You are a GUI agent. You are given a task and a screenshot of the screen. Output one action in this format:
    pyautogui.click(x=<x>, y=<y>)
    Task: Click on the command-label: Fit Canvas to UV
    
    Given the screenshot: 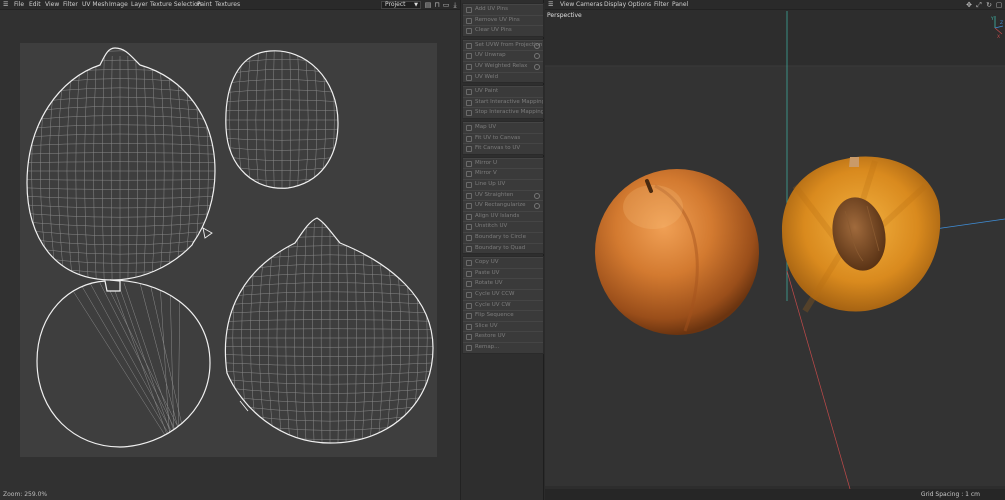 What is the action you would take?
    pyautogui.click(x=498, y=148)
    